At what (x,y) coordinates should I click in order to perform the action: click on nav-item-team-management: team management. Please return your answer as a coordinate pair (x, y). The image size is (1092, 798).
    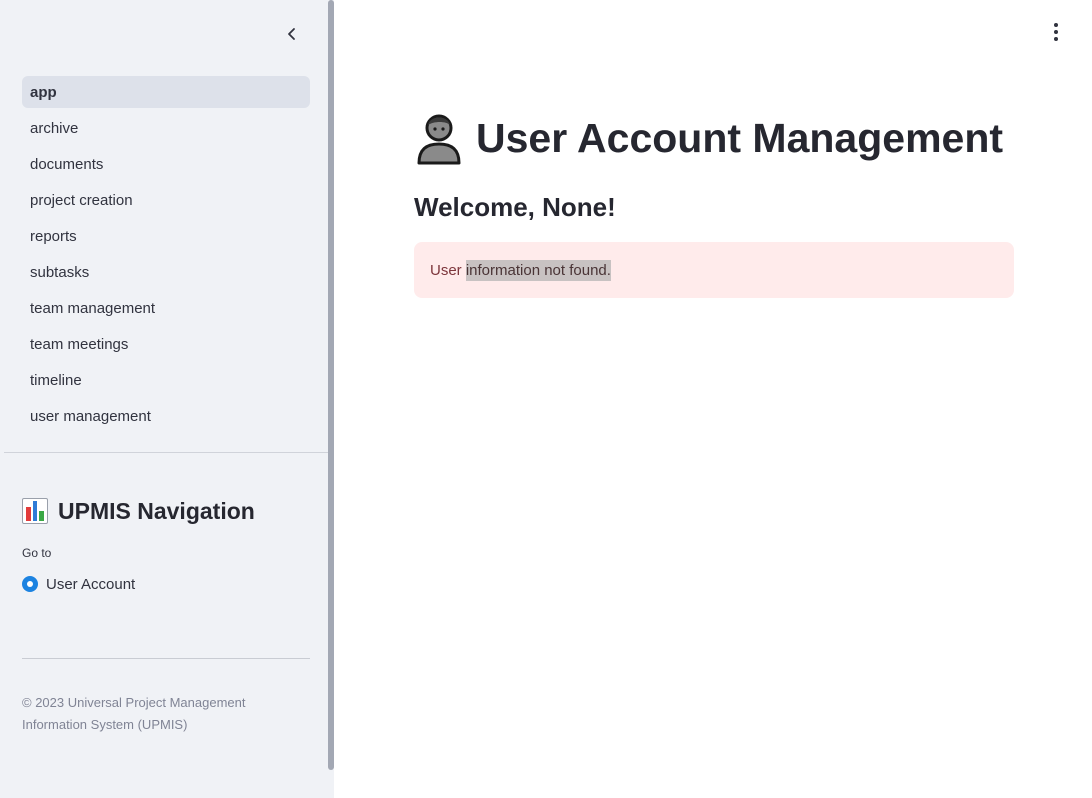
    Looking at the image, I should click on (166, 308).